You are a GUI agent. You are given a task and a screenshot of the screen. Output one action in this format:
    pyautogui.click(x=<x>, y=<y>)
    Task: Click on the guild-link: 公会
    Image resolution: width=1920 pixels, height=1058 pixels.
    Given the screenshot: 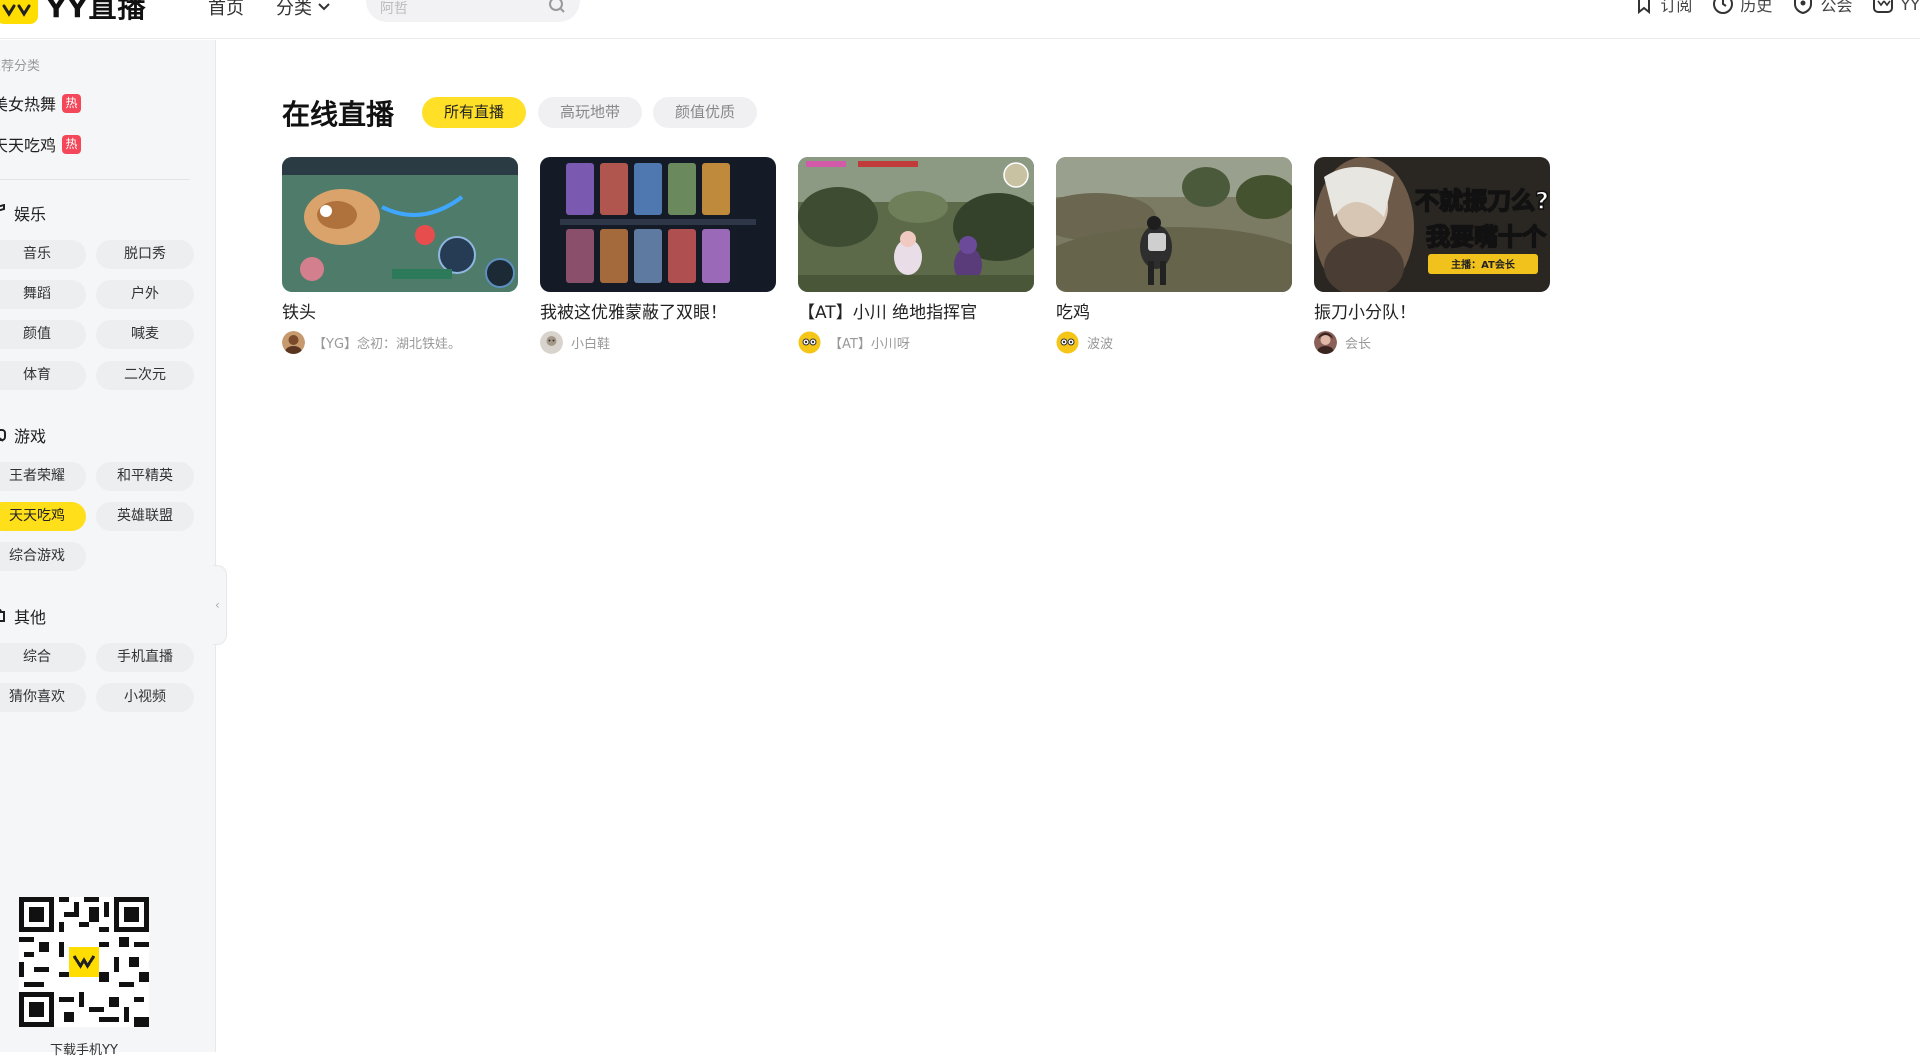 What is the action you would take?
    pyautogui.click(x=1822, y=8)
    